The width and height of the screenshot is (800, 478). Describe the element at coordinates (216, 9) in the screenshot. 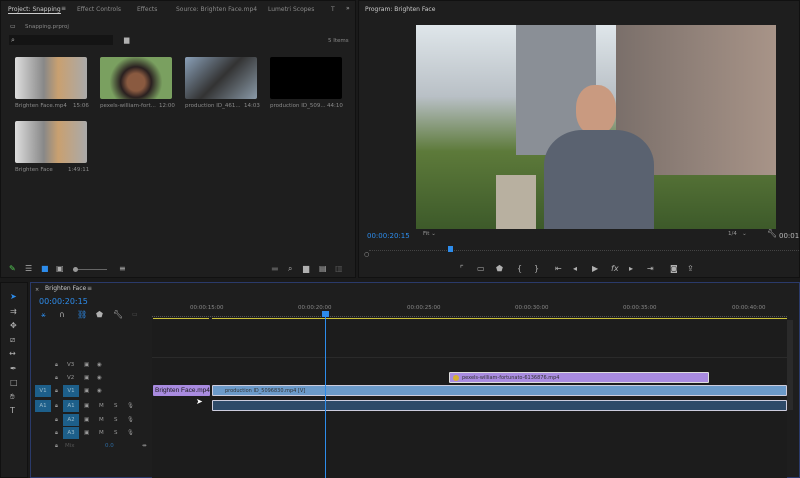

I see `tab-source: Source: Brighten Face.mp4` at that location.